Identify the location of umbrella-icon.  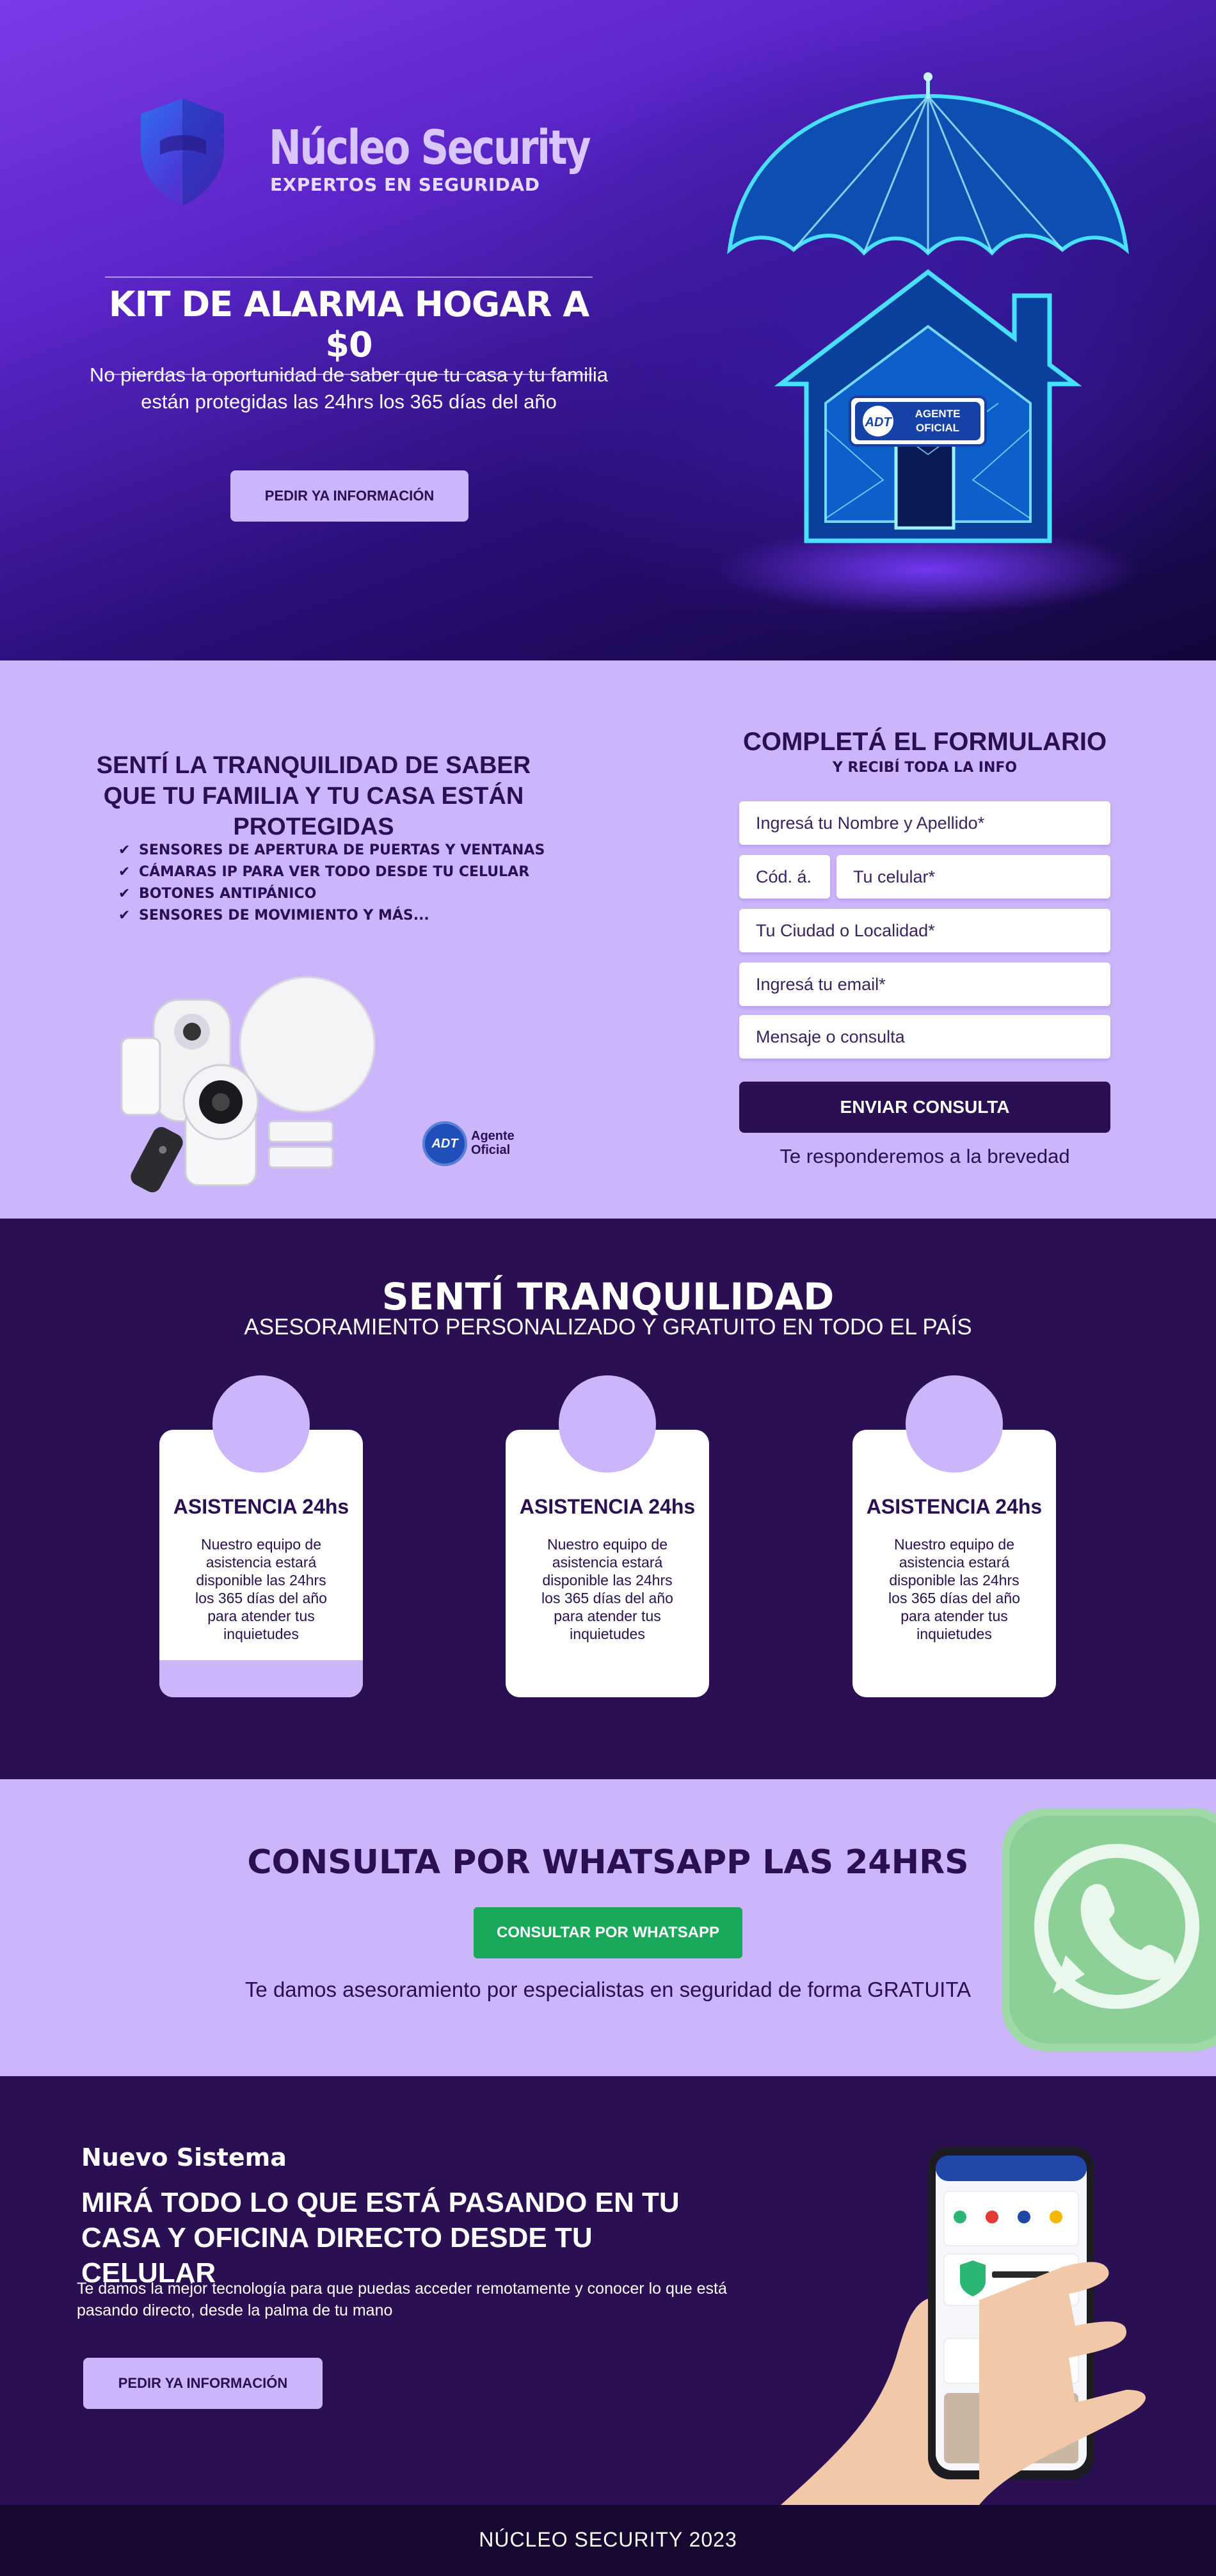
(928, 164).